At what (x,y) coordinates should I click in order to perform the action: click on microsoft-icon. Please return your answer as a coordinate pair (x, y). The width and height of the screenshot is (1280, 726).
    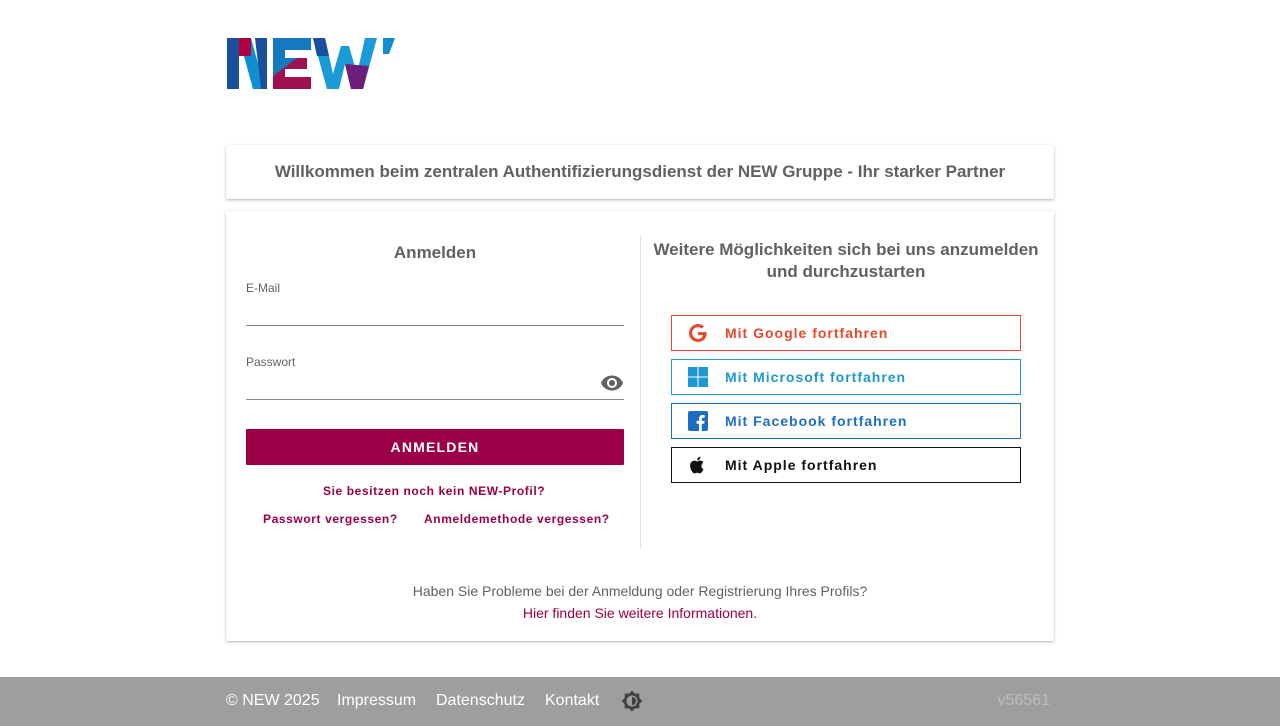
    Looking at the image, I should click on (698, 377).